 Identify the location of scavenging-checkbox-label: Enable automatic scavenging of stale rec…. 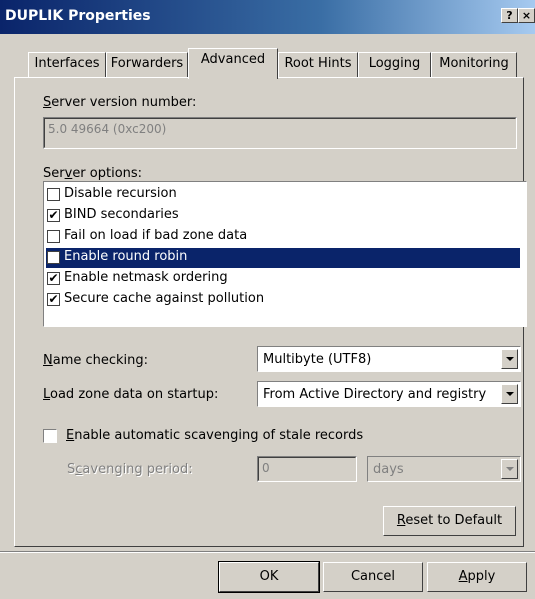
(214, 435).